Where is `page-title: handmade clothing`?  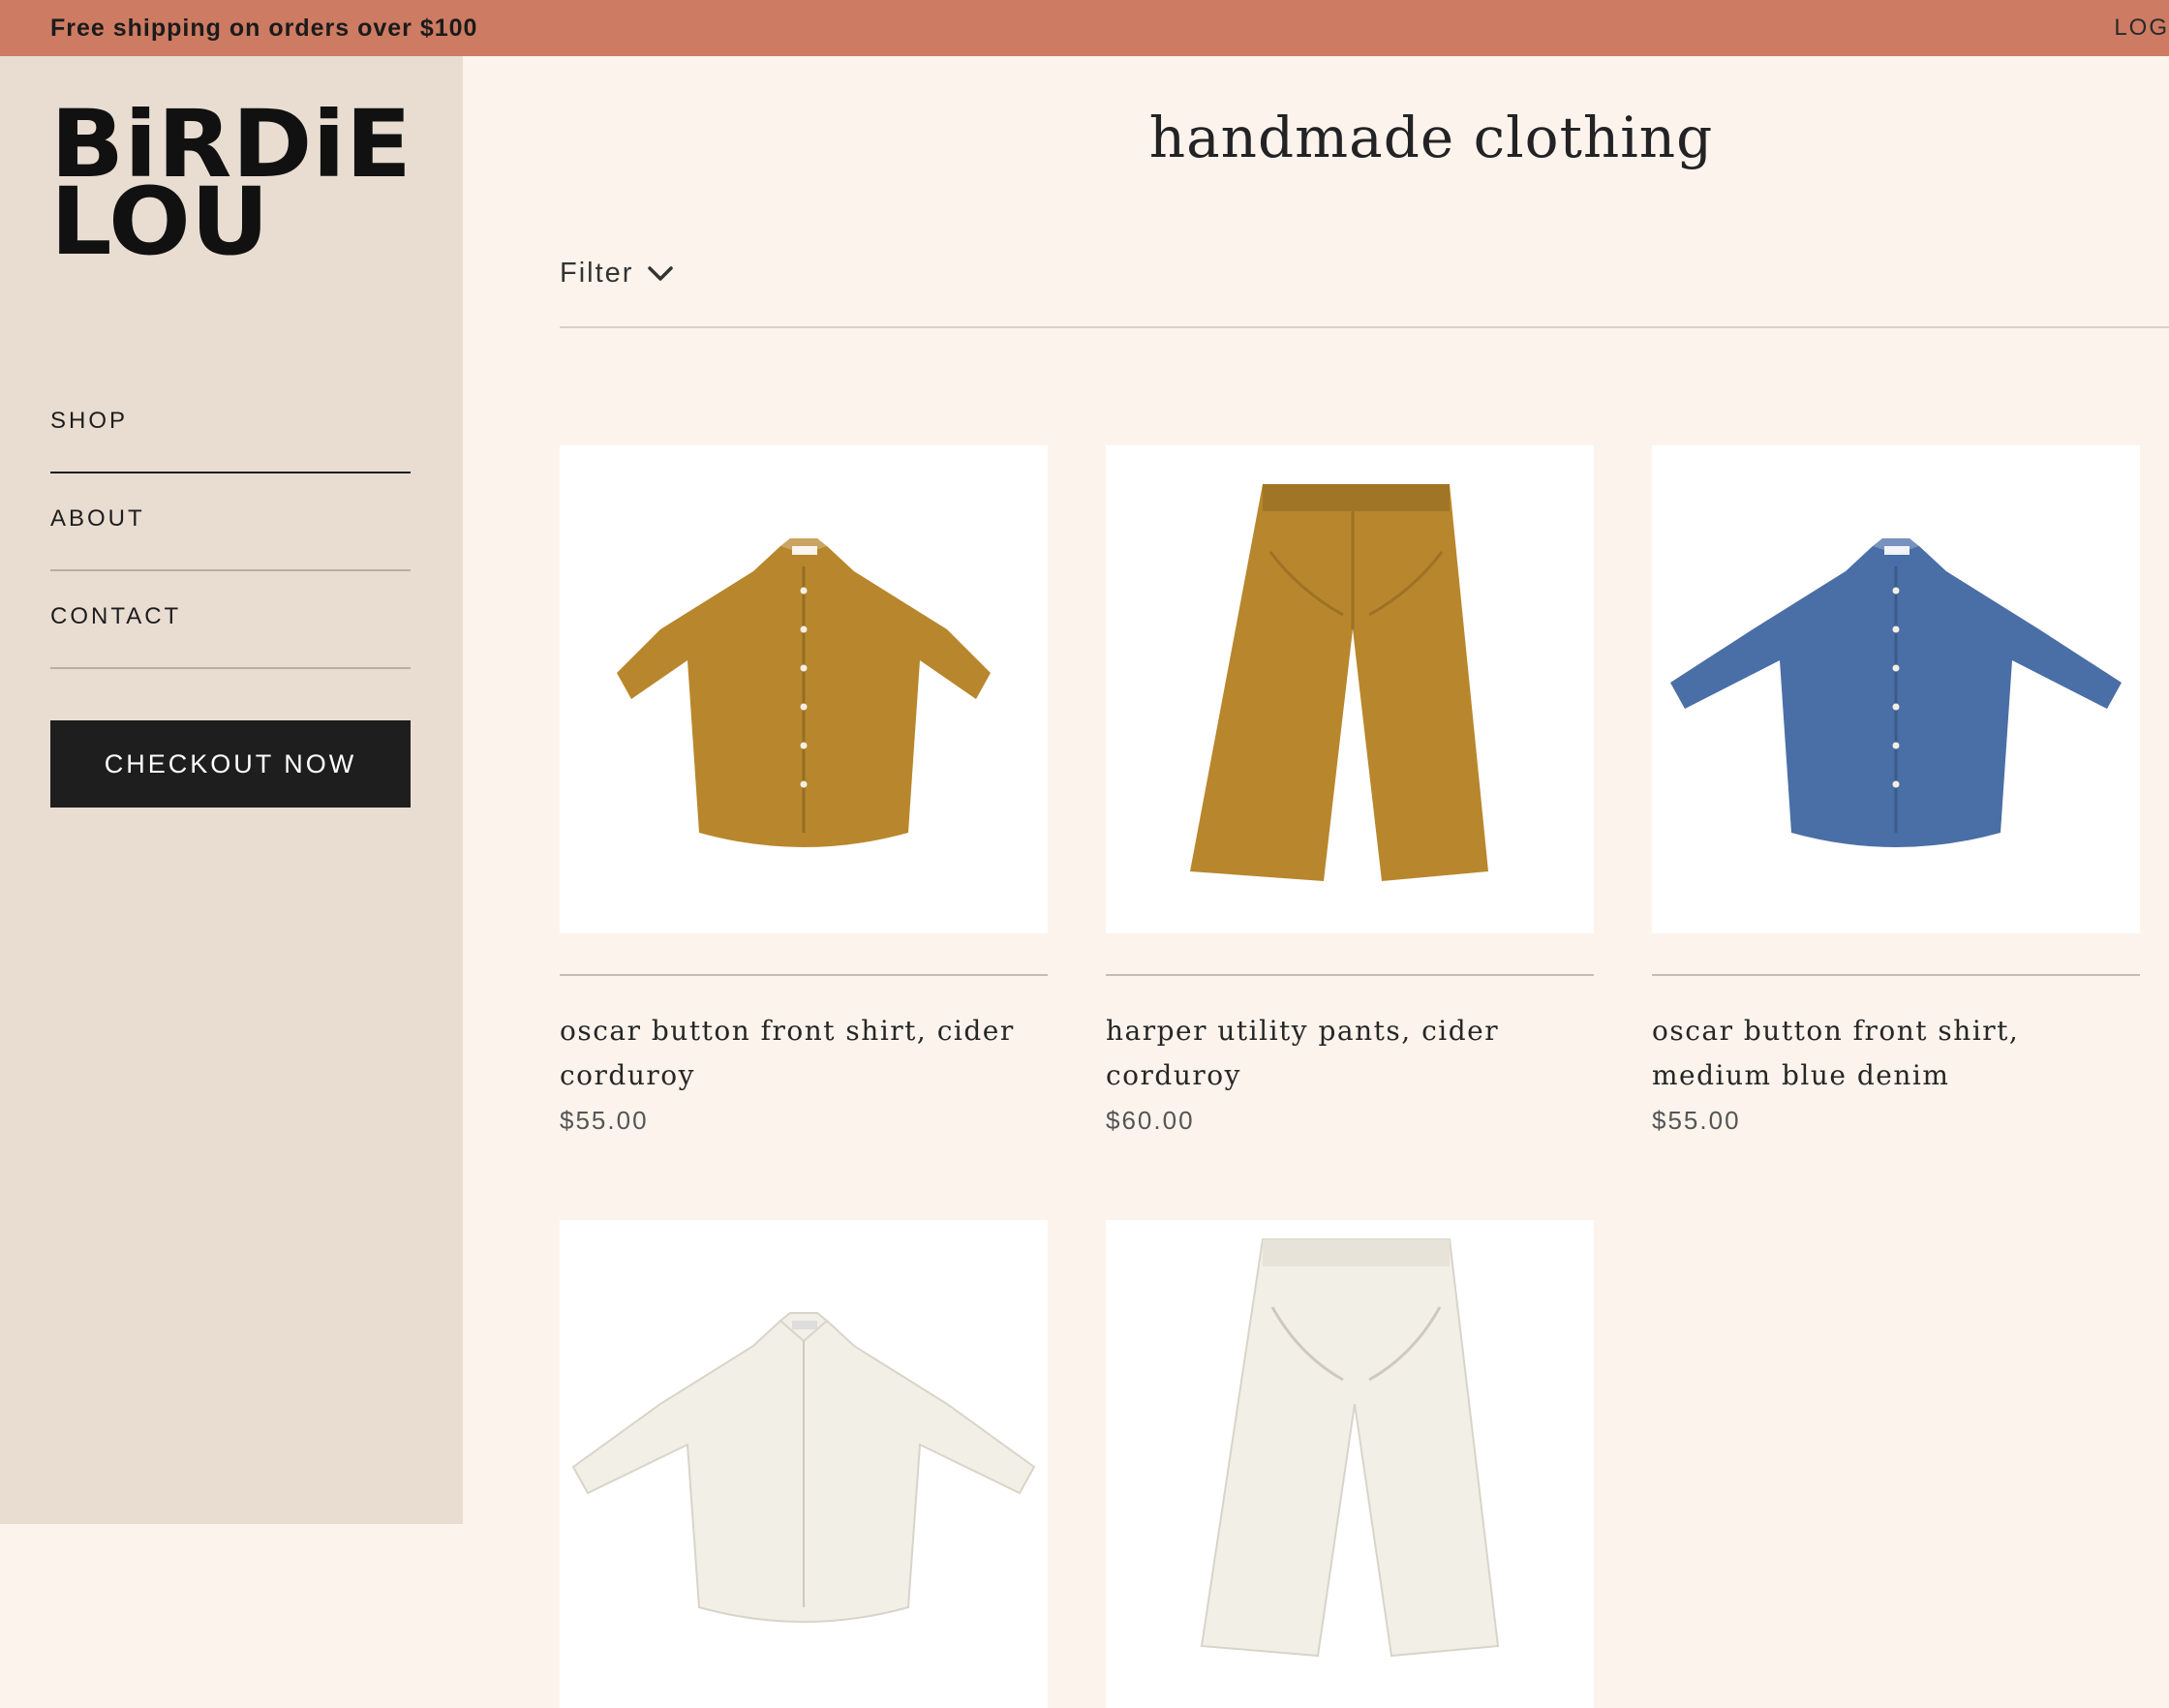 page-title: handmade clothing is located at coordinates (1431, 138).